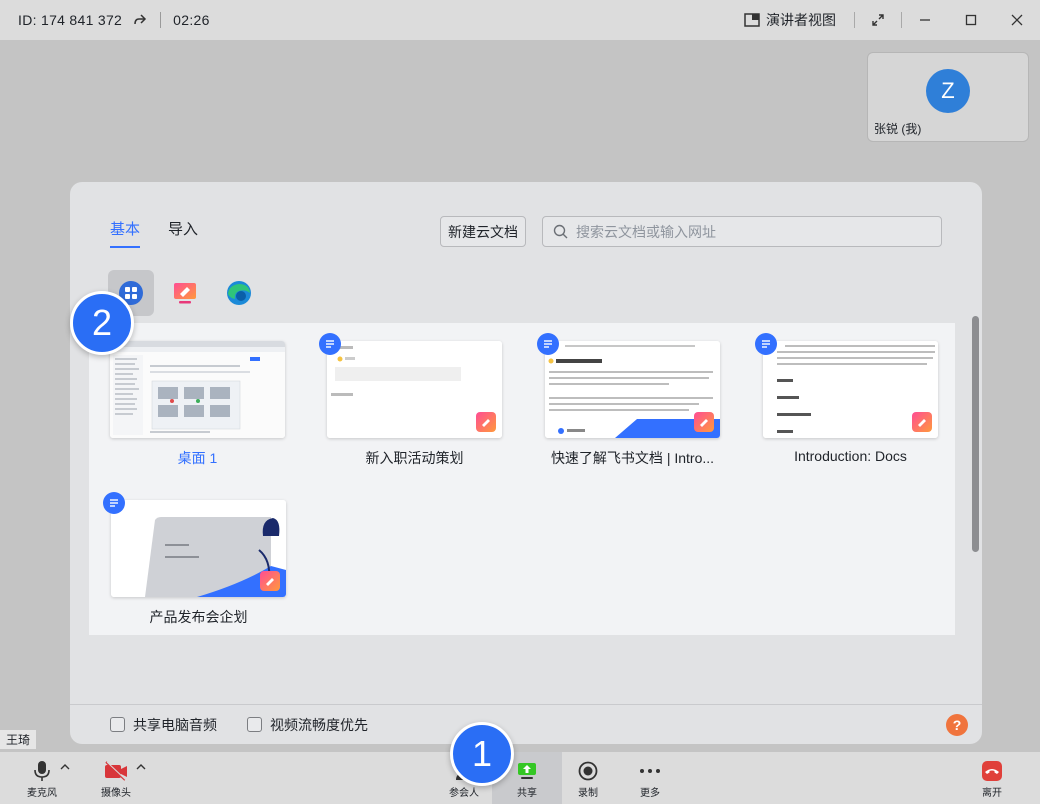 The width and height of the screenshot is (1040, 804). I want to click on step-marker-1: 1, so click(482, 754).